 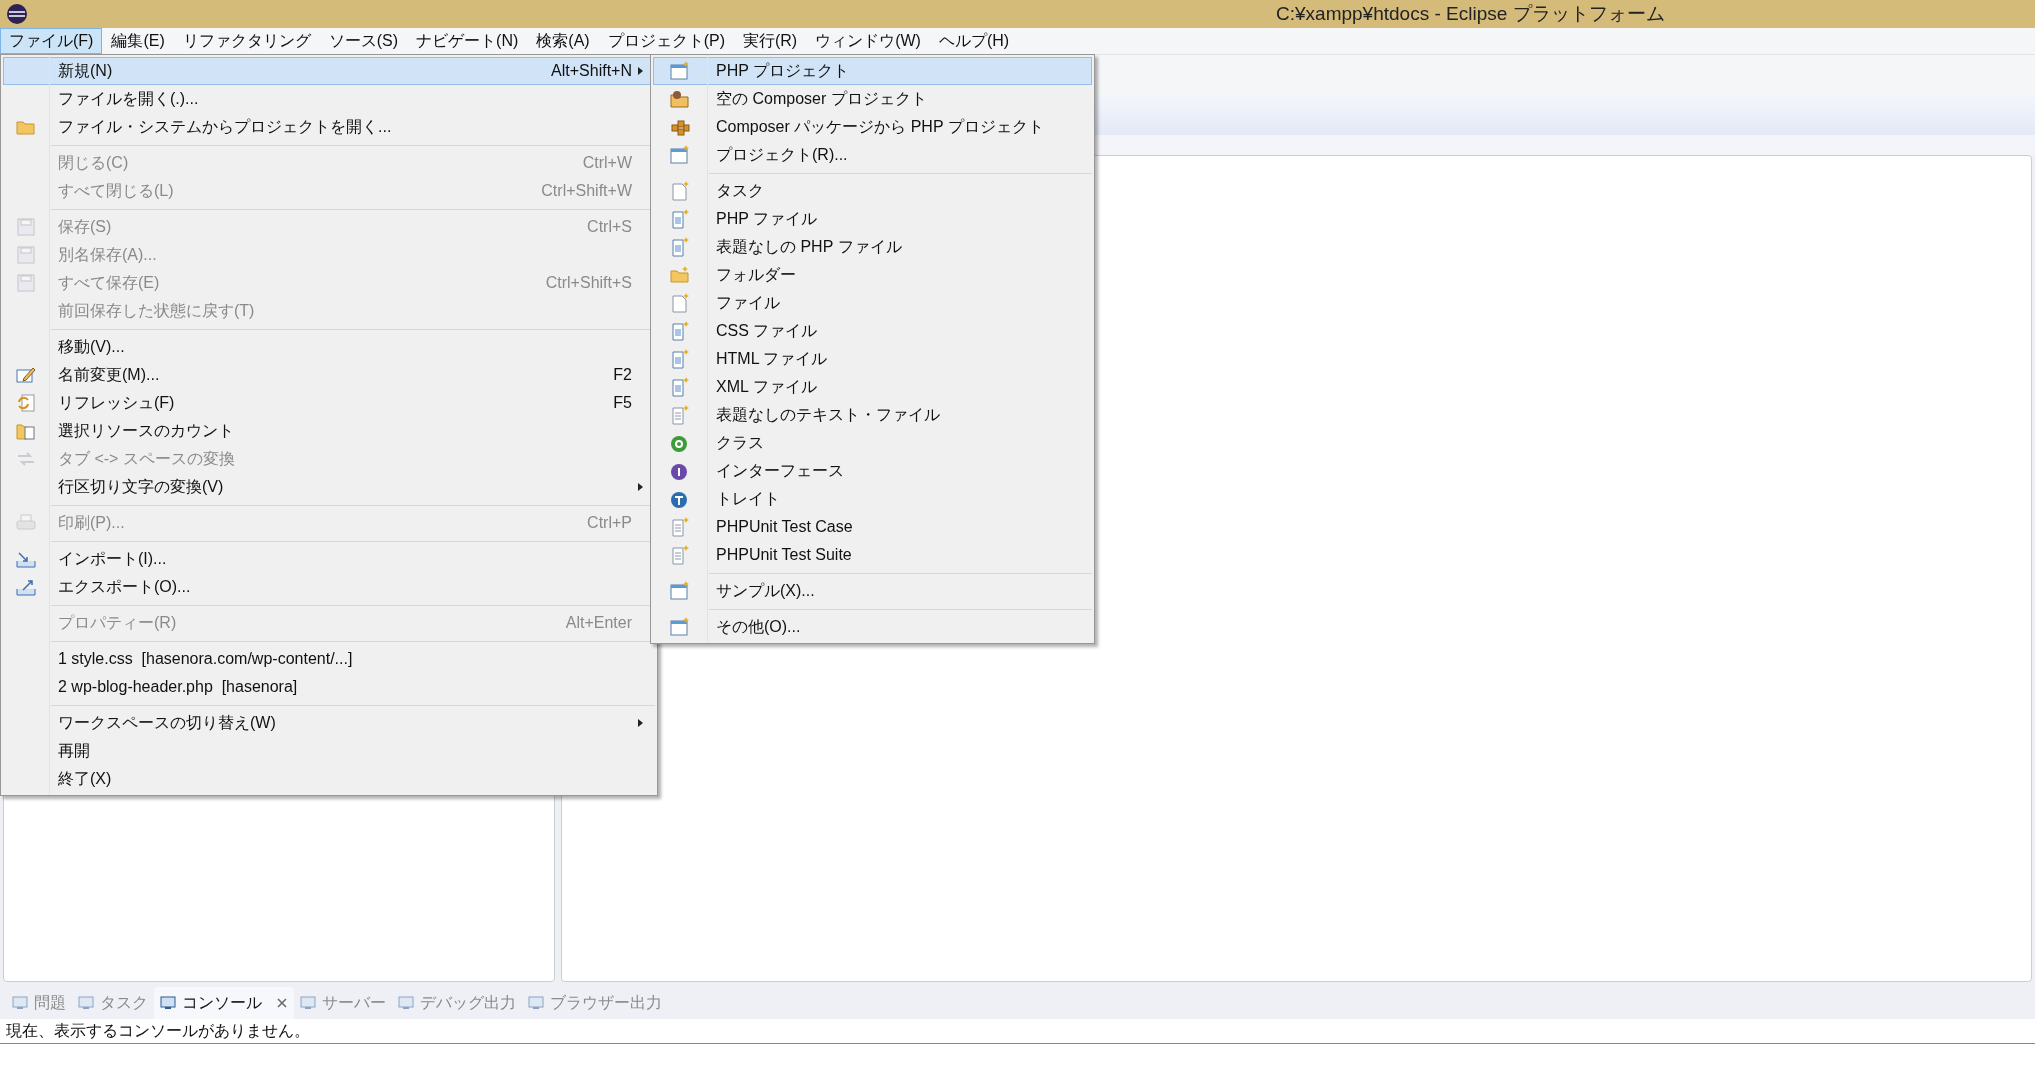 What do you see at coordinates (563, 41) in the screenshot?
I see `menu-bar-item: 検索(A)` at bounding box center [563, 41].